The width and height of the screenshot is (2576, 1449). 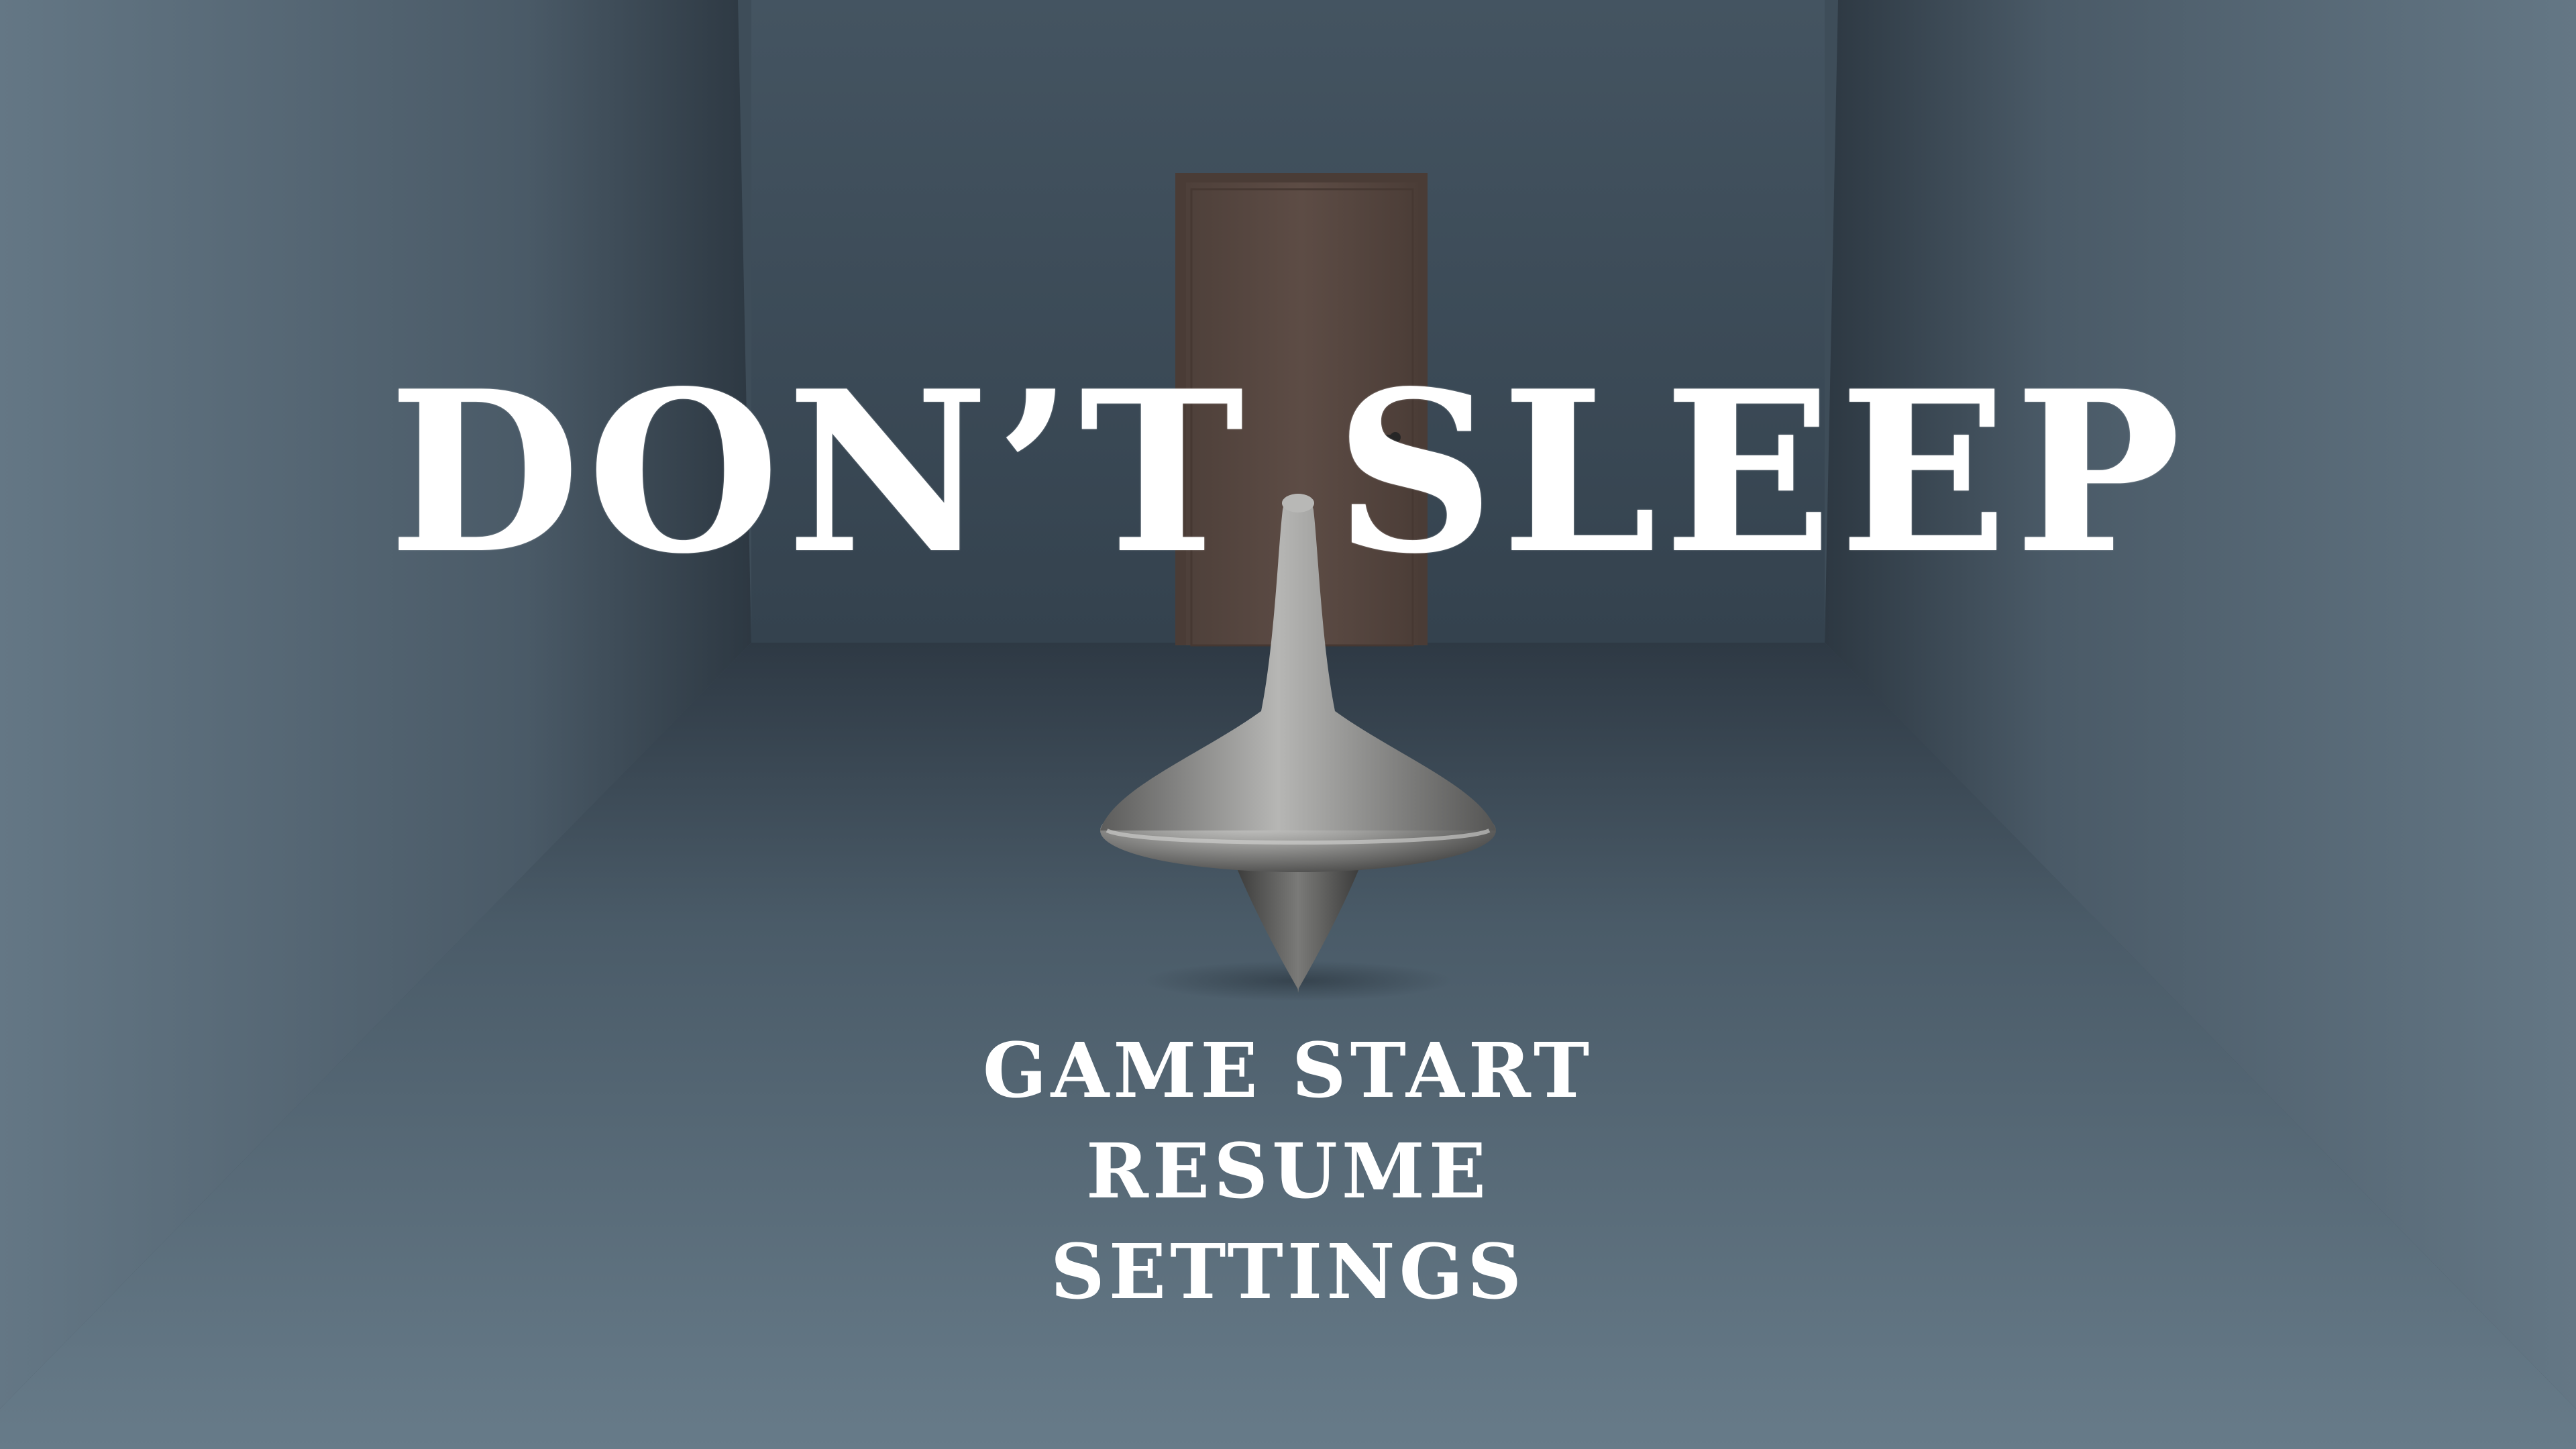 I want to click on menu-settings-button: SETTINGS, so click(x=1288, y=1272).